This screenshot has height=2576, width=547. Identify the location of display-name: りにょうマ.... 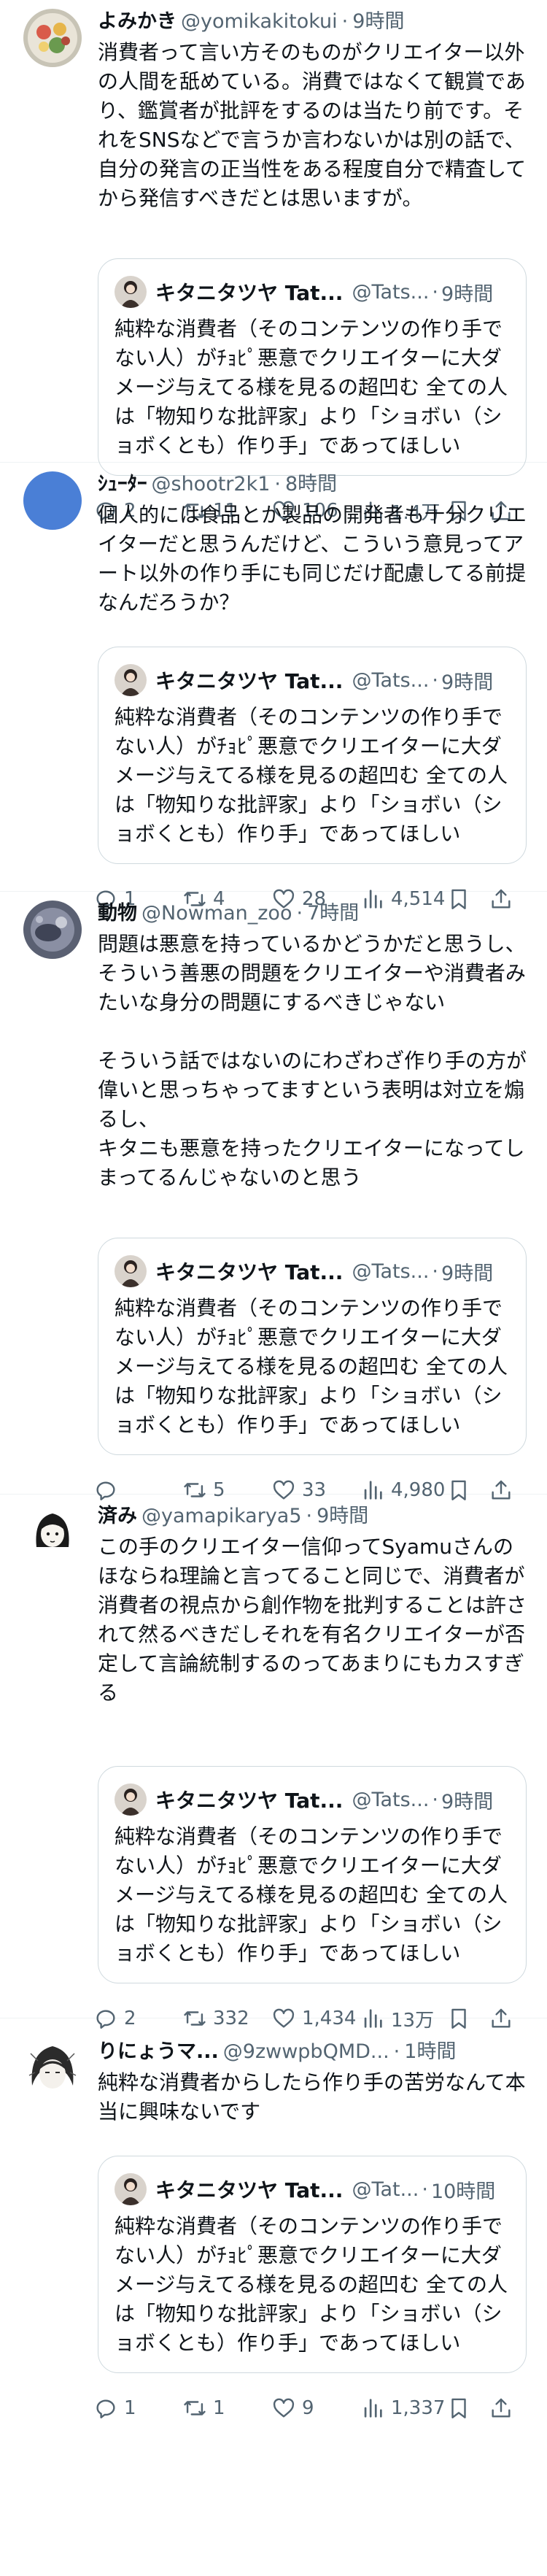
(158, 2052).